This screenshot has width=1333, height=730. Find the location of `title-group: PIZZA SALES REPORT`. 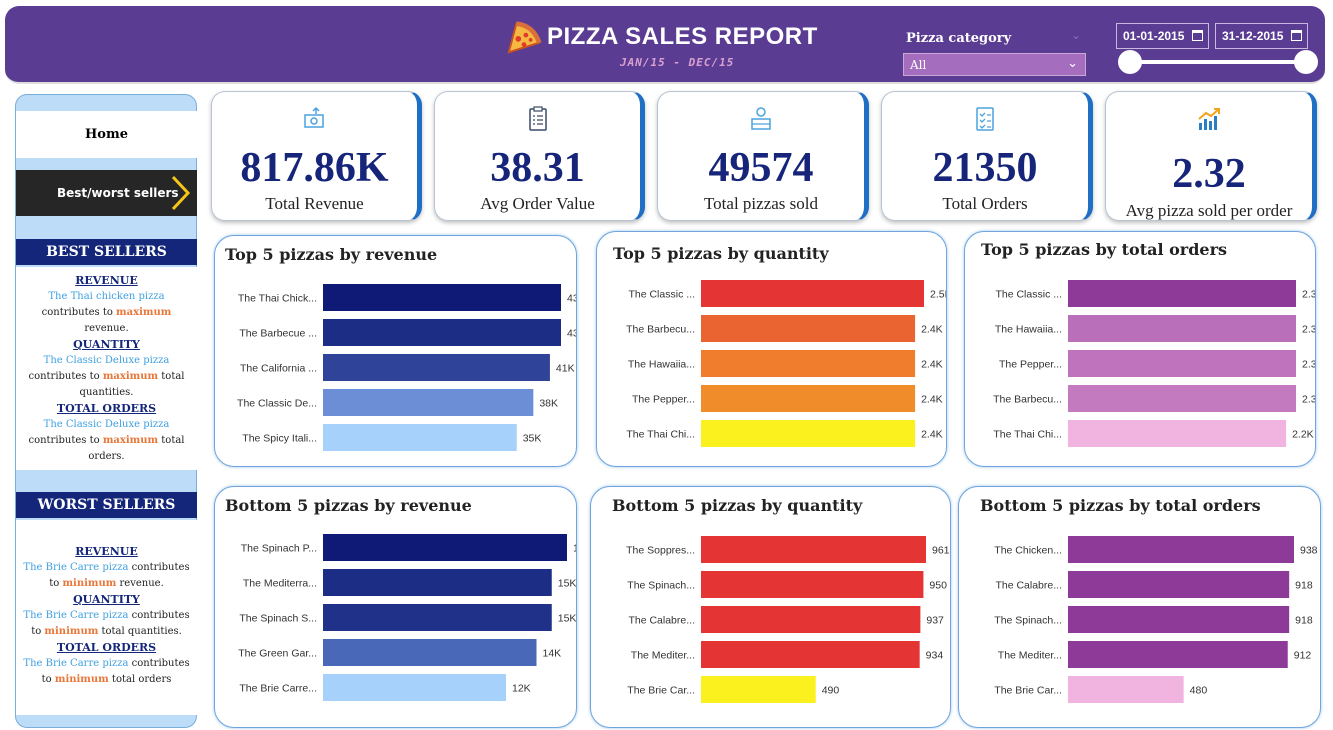

title-group: PIZZA SALES REPORT is located at coordinates (661, 37).